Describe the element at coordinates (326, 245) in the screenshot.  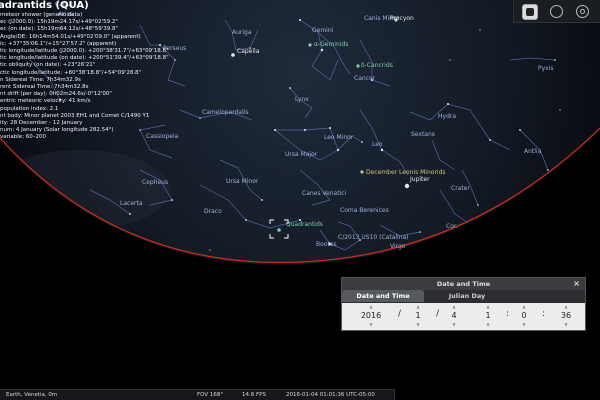
I see `label-bootes: Bootes` at that location.